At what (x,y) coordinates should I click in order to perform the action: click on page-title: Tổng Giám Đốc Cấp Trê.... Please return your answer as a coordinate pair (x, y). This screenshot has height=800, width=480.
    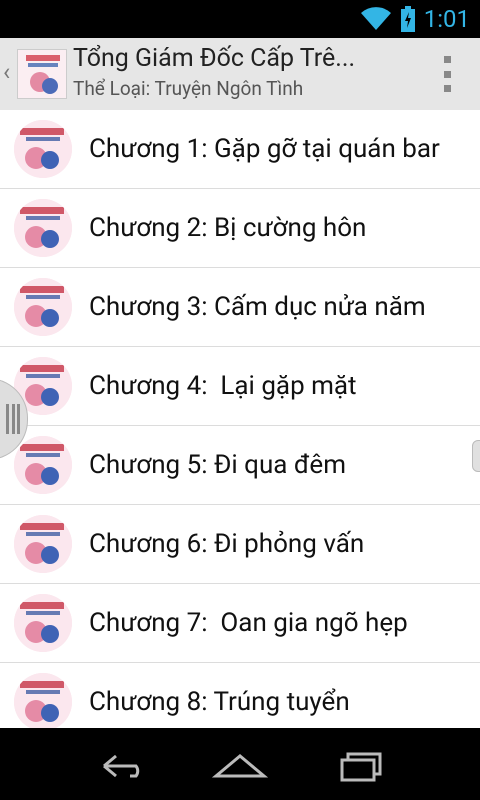
    Looking at the image, I should click on (214, 58).